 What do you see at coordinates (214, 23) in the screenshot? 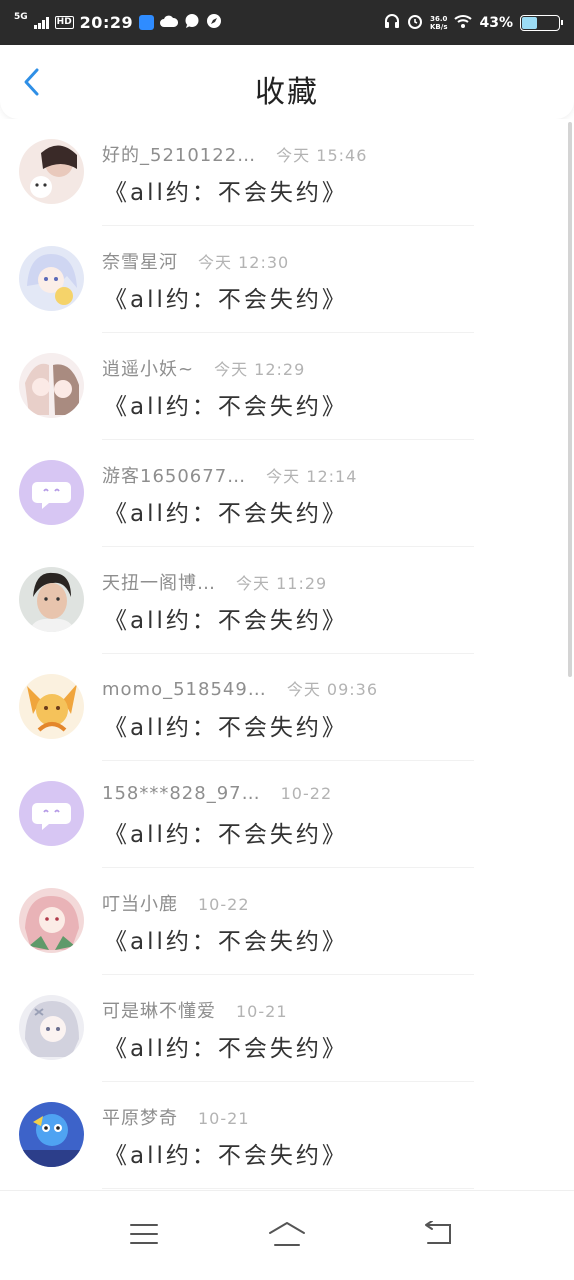
I see `compass-icon` at bounding box center [214, 23].